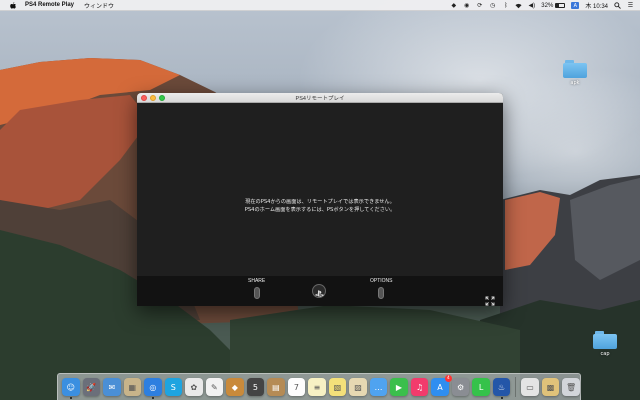 The image size is (640, 400). I want to click on finder-icon: ☺, so click(70, 387).